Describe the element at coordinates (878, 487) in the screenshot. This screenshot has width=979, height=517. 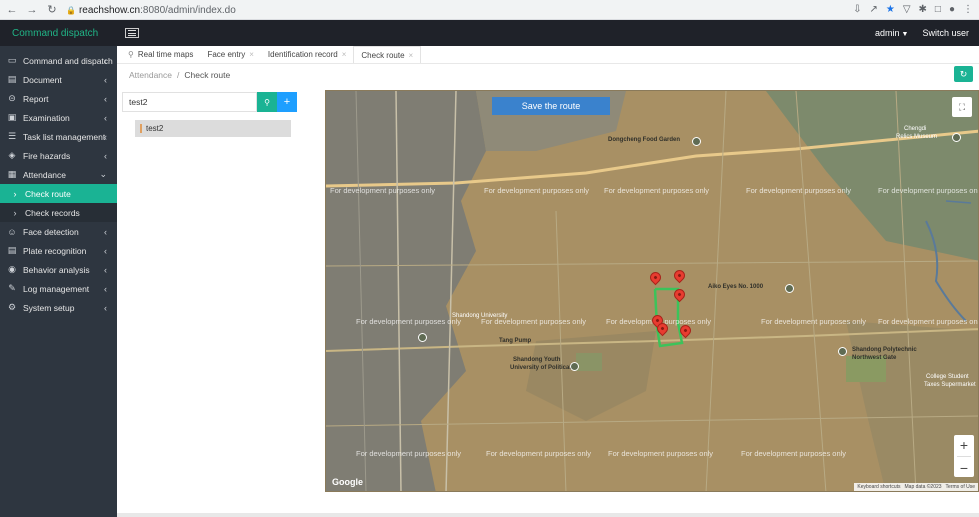
I see `keyboard-shortcuts-link: Keyboard shortcuts` at that location.